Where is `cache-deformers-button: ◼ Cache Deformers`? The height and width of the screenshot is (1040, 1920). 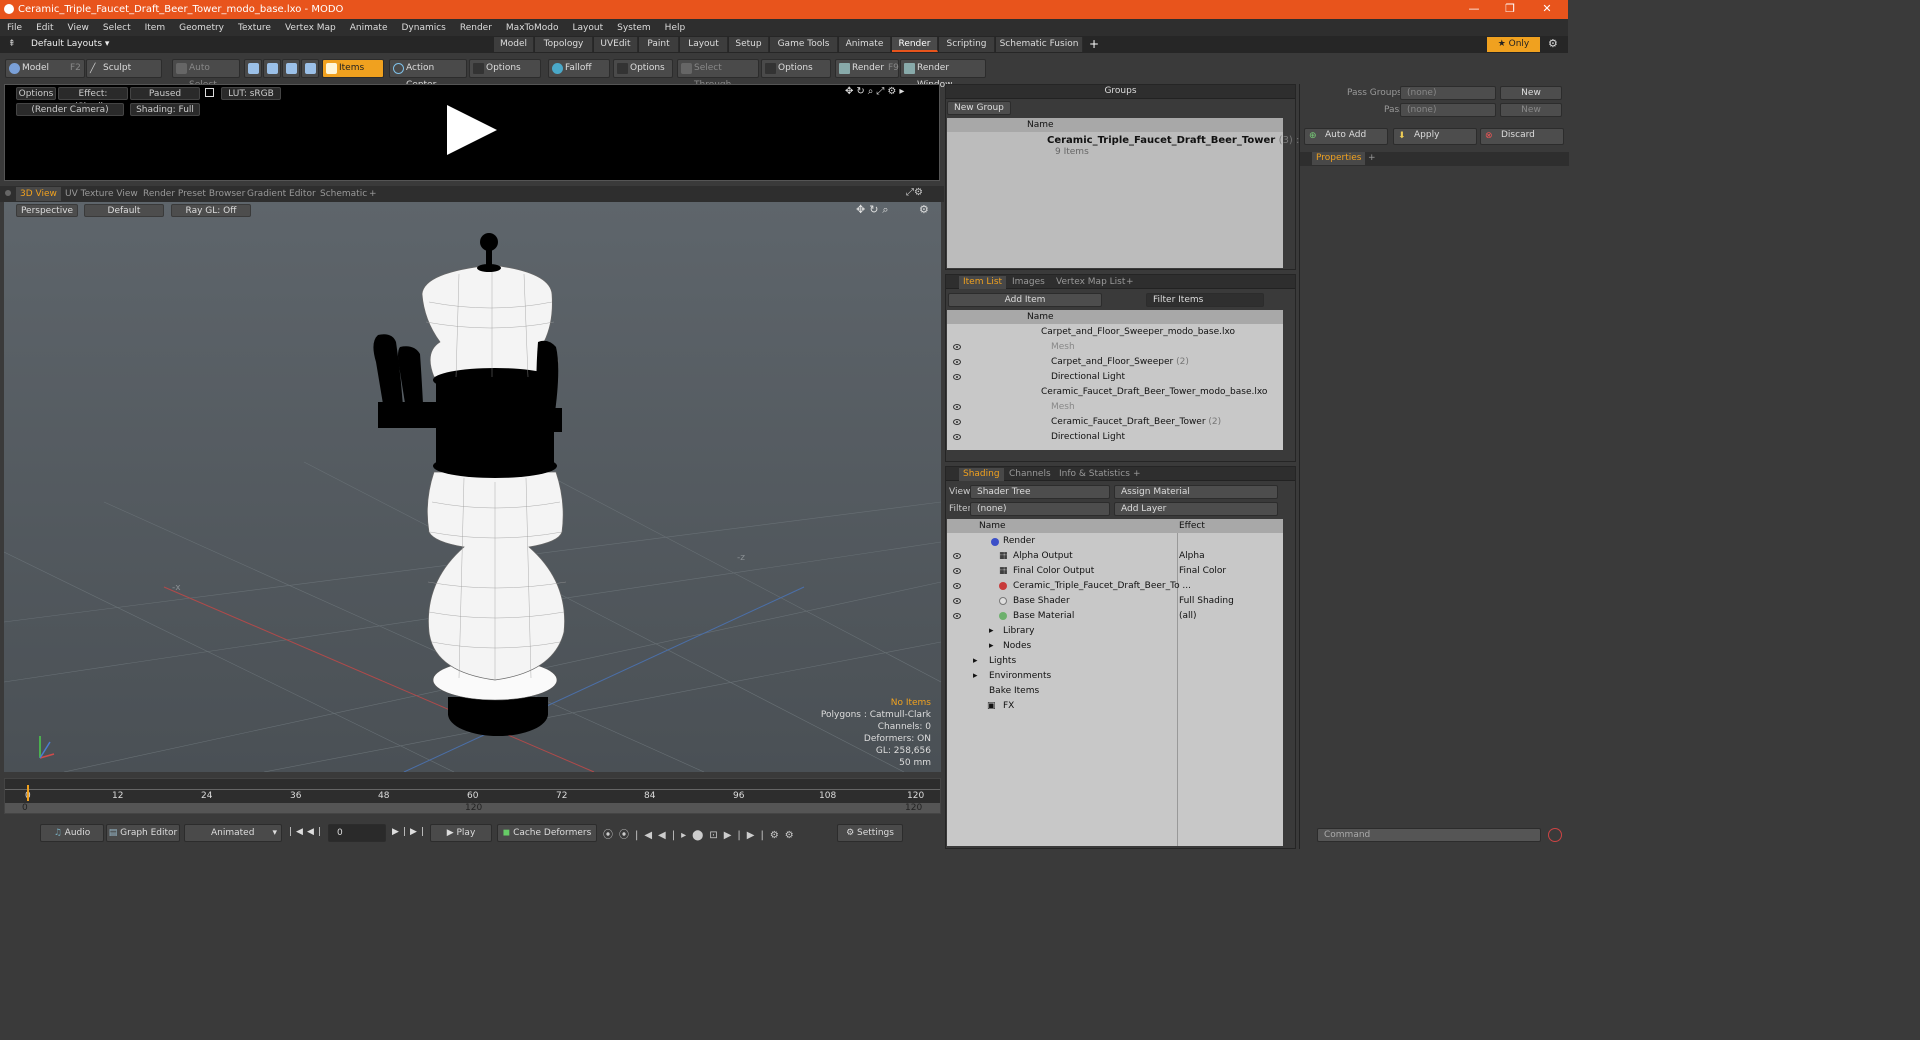
cache-deformers-button: ◼ Cache Deformers is located at coordinates (547, 833).